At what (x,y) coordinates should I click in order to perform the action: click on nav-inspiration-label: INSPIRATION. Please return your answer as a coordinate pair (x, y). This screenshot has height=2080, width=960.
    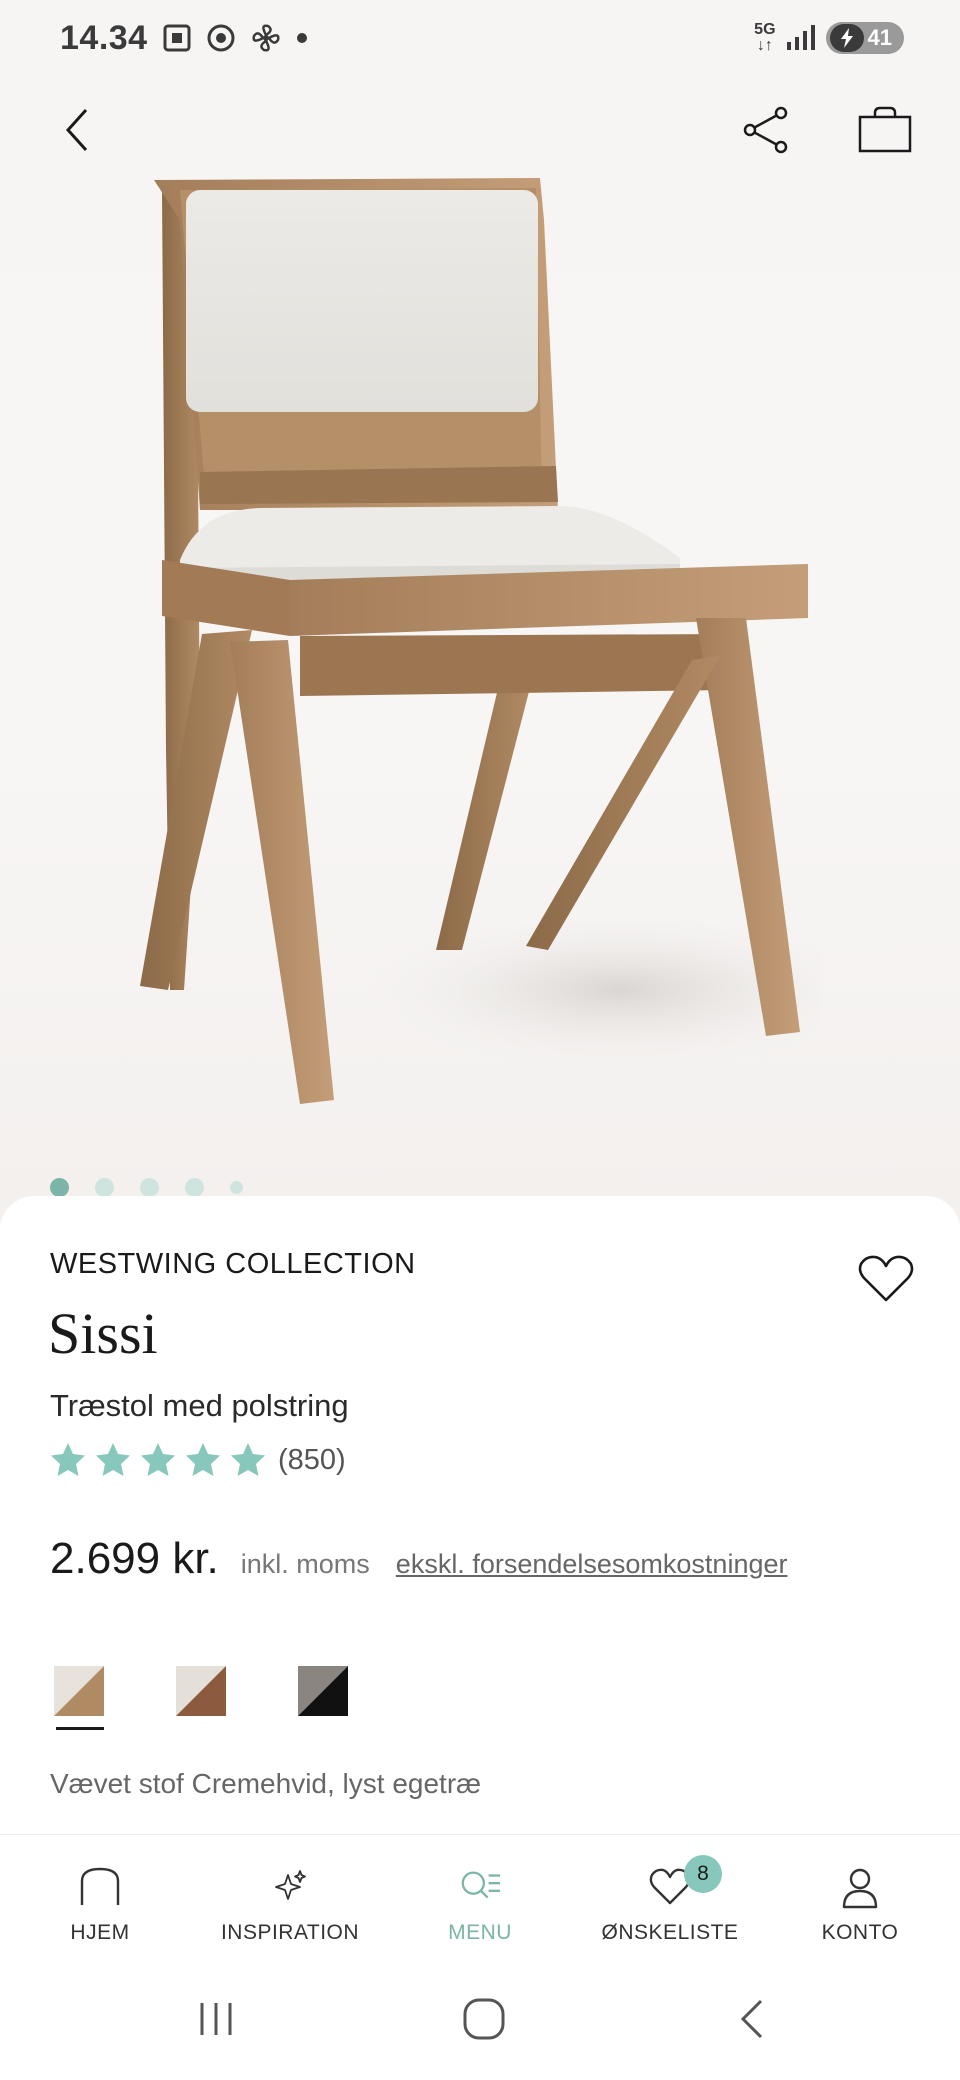
    Looking at the image, I should click on (290, 1932).